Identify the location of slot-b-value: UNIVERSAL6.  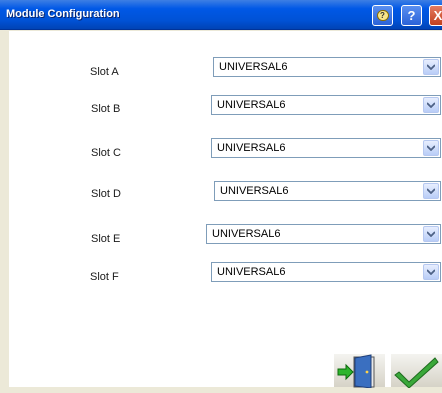
(251, 105).